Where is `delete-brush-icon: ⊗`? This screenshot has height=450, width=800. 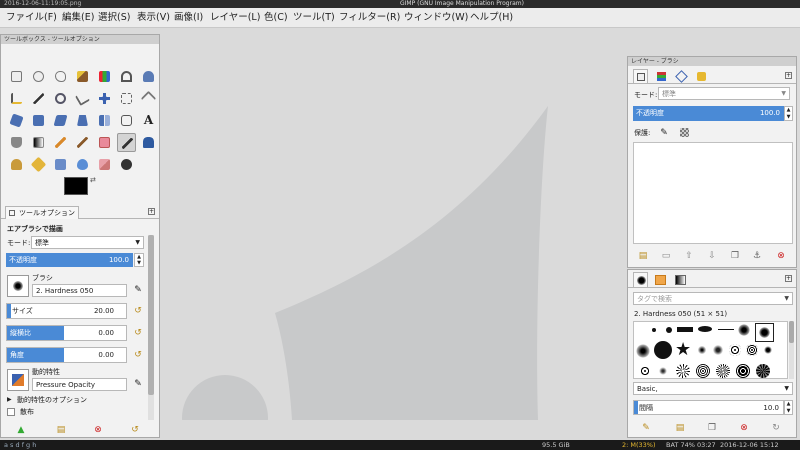 delete-brush-icon: ⊗ is located at coordinates (744, 428).